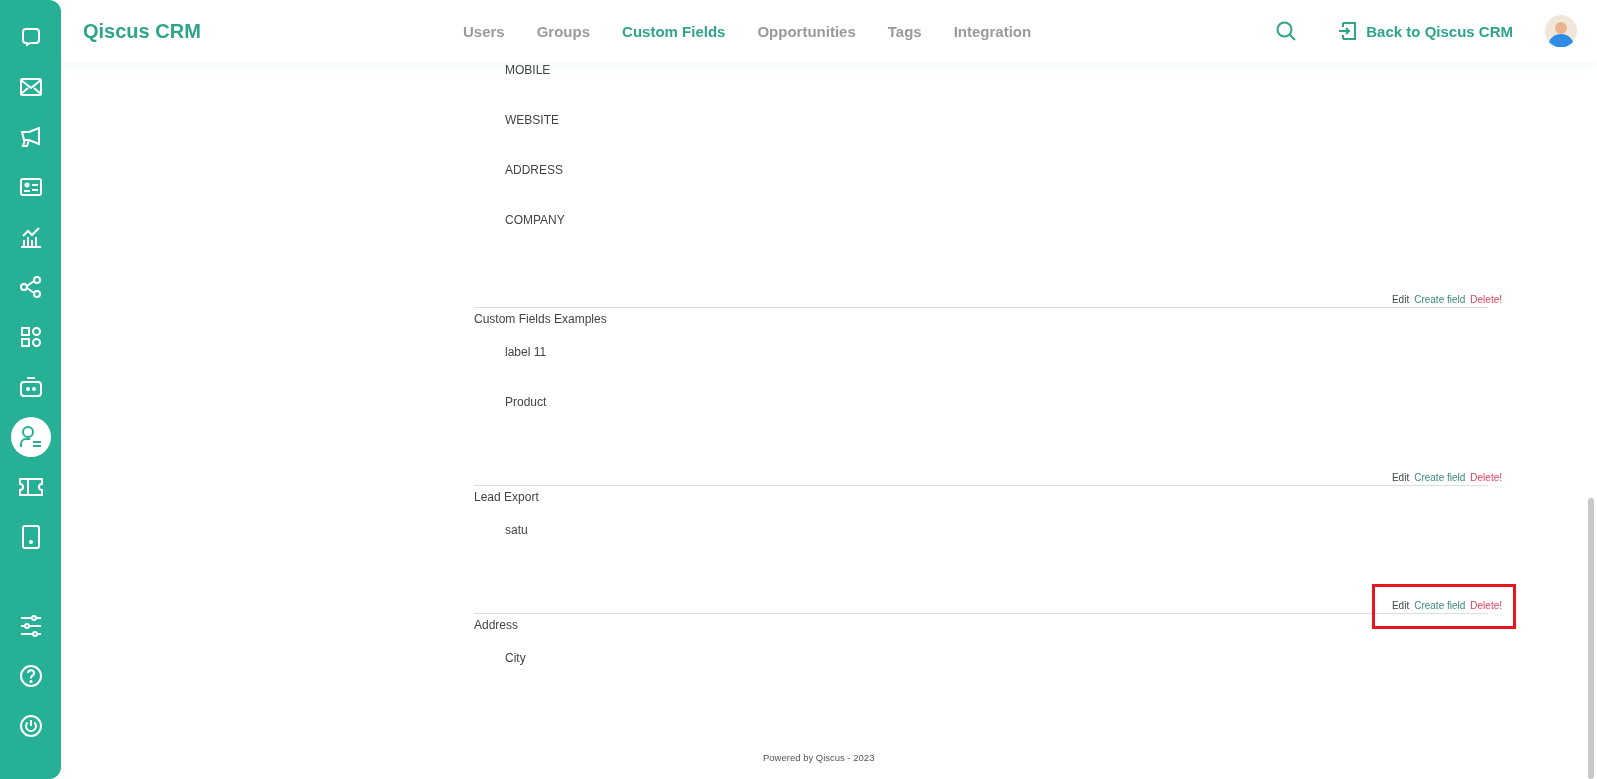 This screenshot has height=779, width=1597. What do you see at coordinates (30, 626) in the screenshot?
I see `sliders-icon` at bounding box center [30, 626].